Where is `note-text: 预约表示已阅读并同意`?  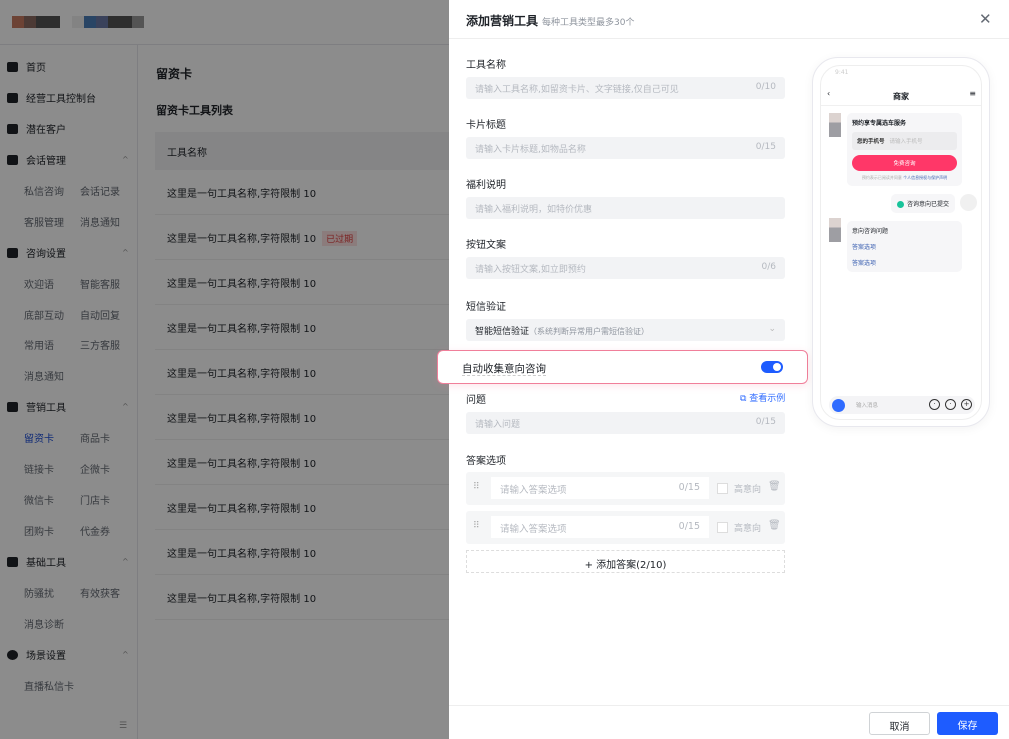 note-text: 预约表示已阅读并同意 is located at coordinates (881, 177).